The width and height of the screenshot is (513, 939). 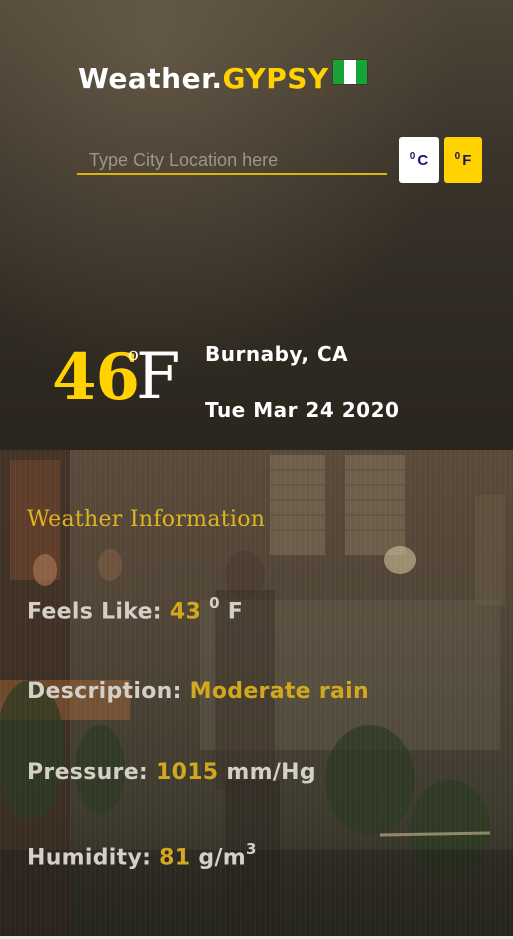 I want to click on humidity-label: Humidity:, so click(x=89, y=858).